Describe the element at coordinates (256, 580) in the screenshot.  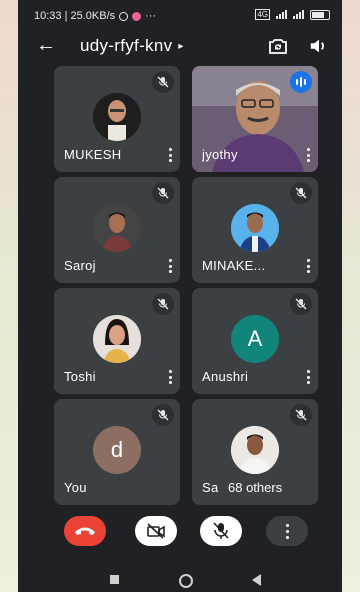
I see `back-triangle-icon` at that location.